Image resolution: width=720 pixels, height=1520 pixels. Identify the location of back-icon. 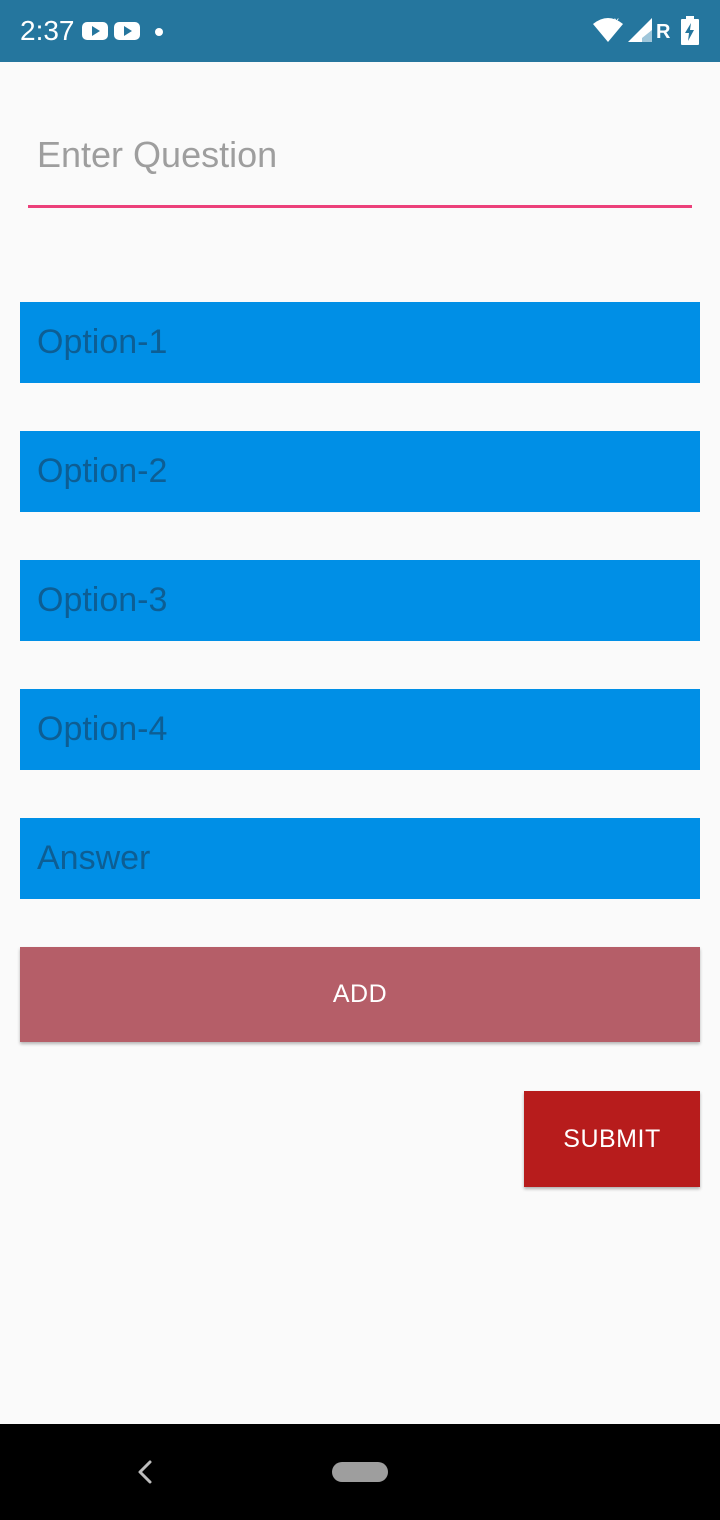
(145, 1472).